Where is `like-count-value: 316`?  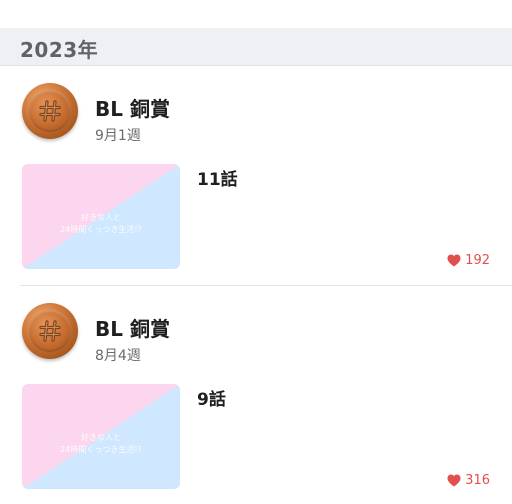
like-count-value: 316 is located at coordinates (477, 480).